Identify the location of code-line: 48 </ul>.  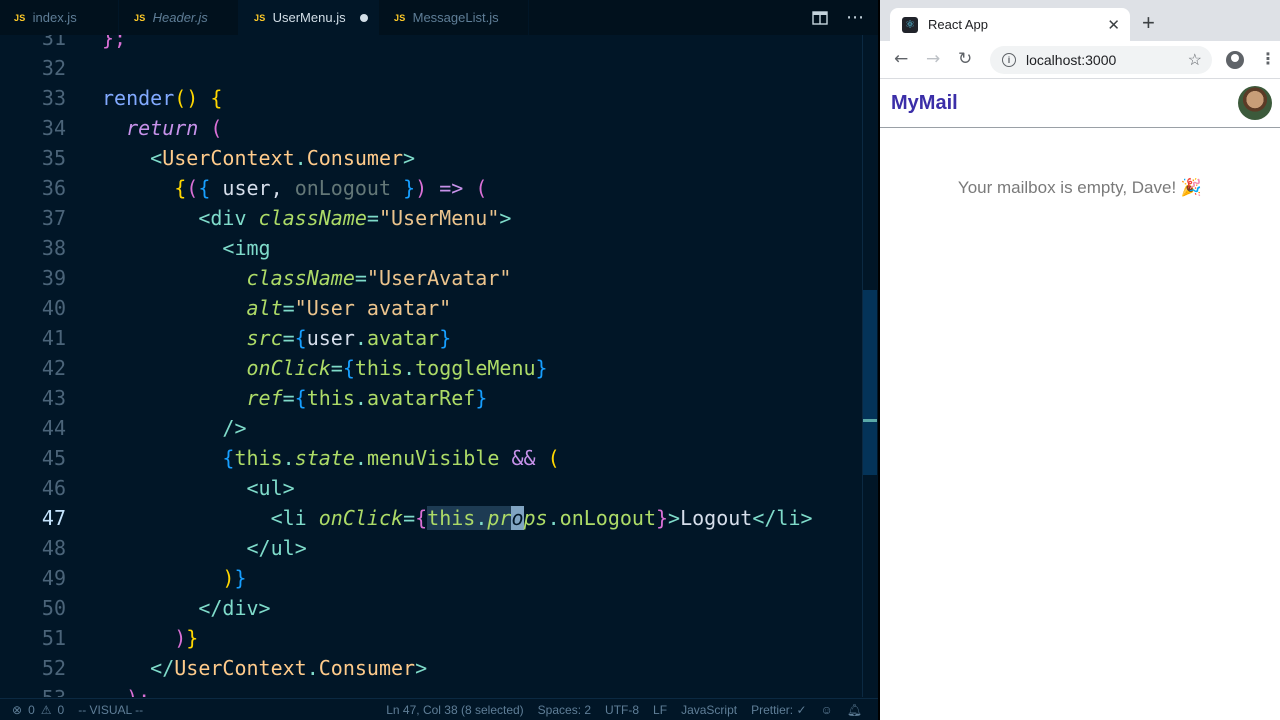
(431, 548).